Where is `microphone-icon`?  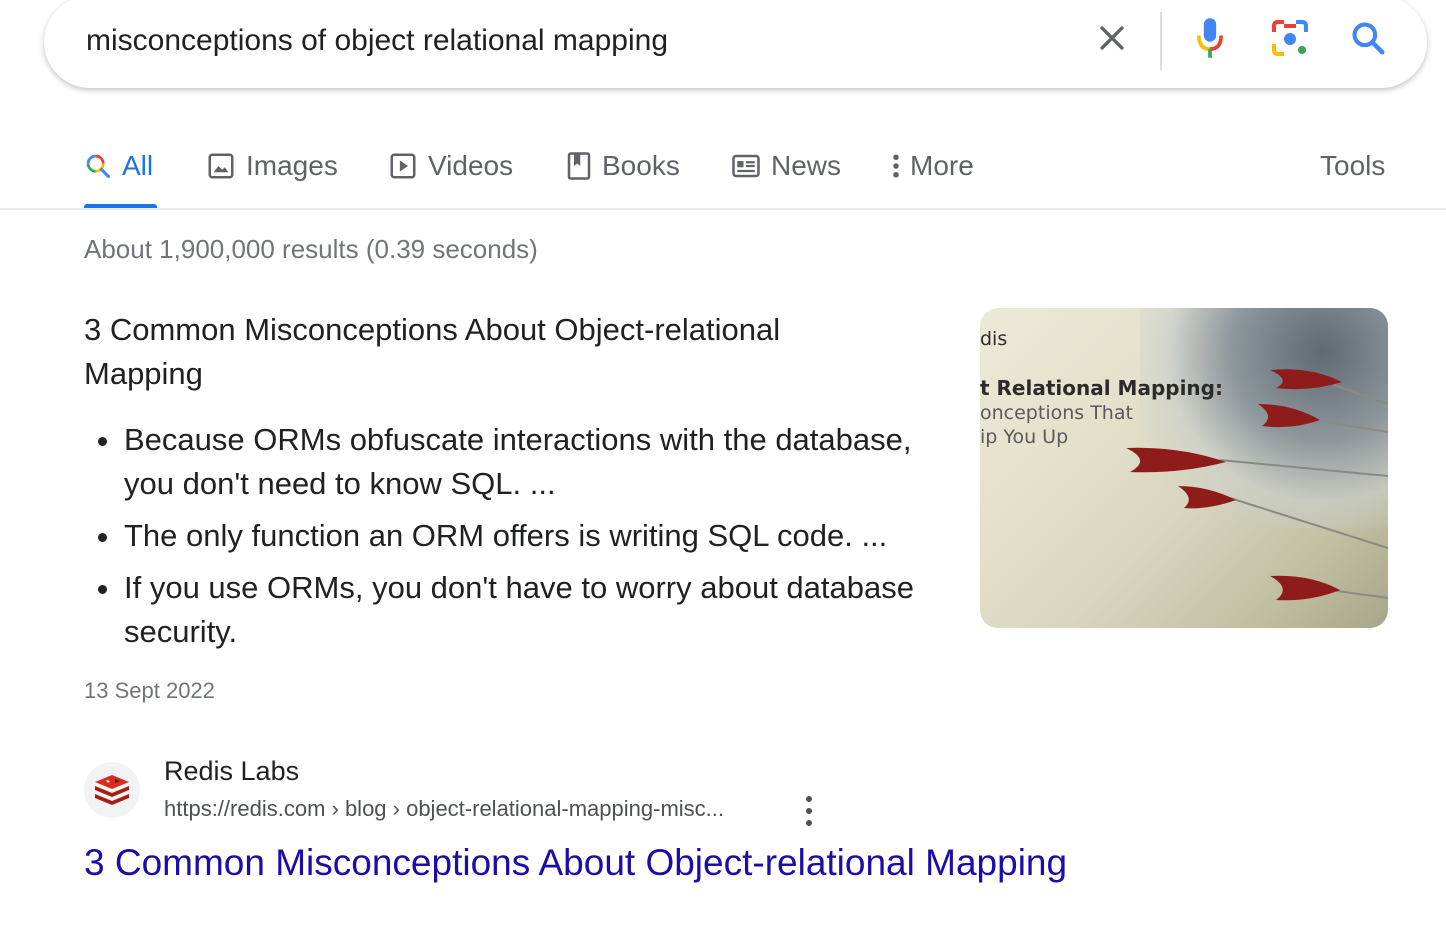
microphone-icon is located at coordinates (1210, 38).